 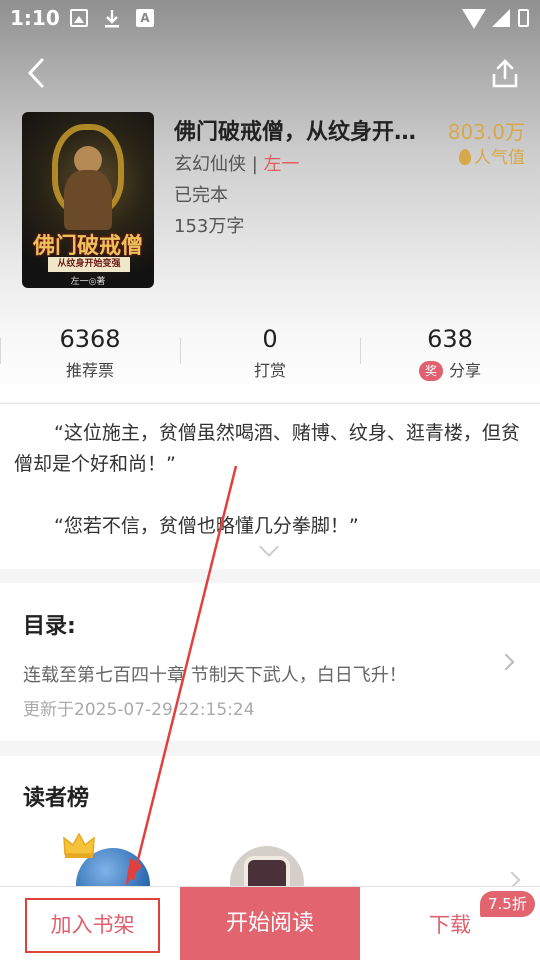 I want to click on download-notification-icon, so click(x=112, y=18).